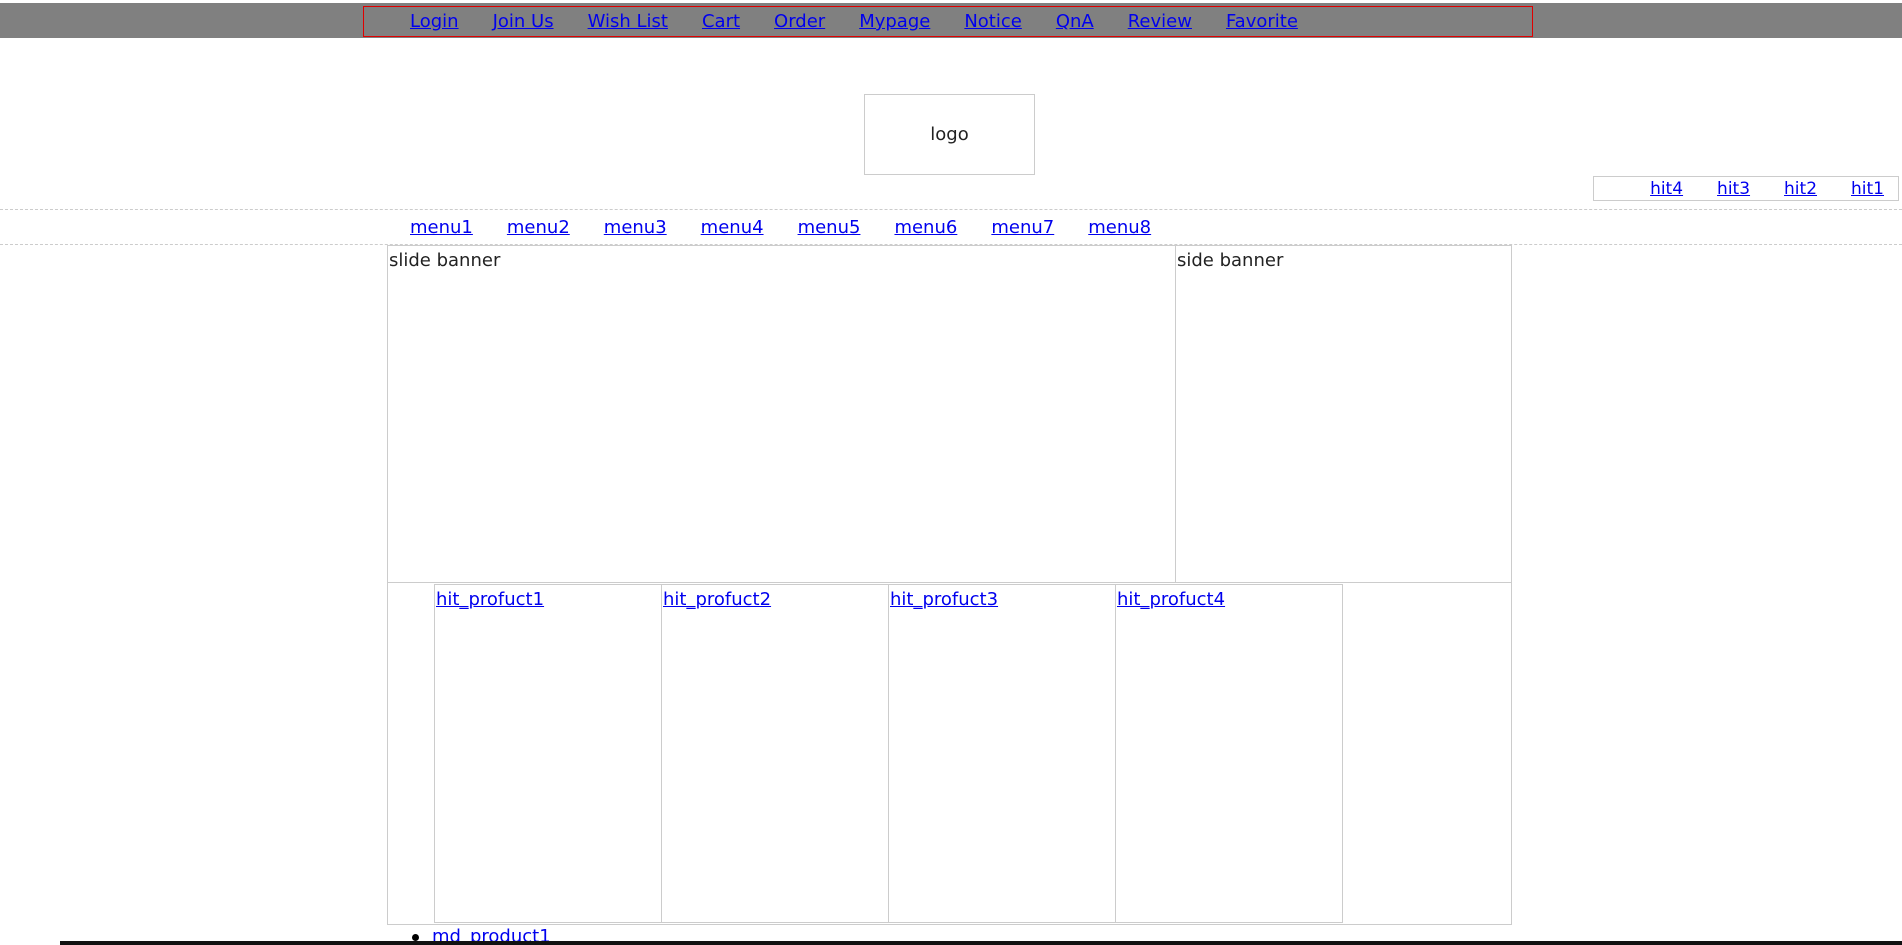 The height and width of the screenshot is (945, 1902). What do you see at coordinates (894, 21) in the screenshot?
I see `mypage-link: Mypage` at bounding box center [894, 21].